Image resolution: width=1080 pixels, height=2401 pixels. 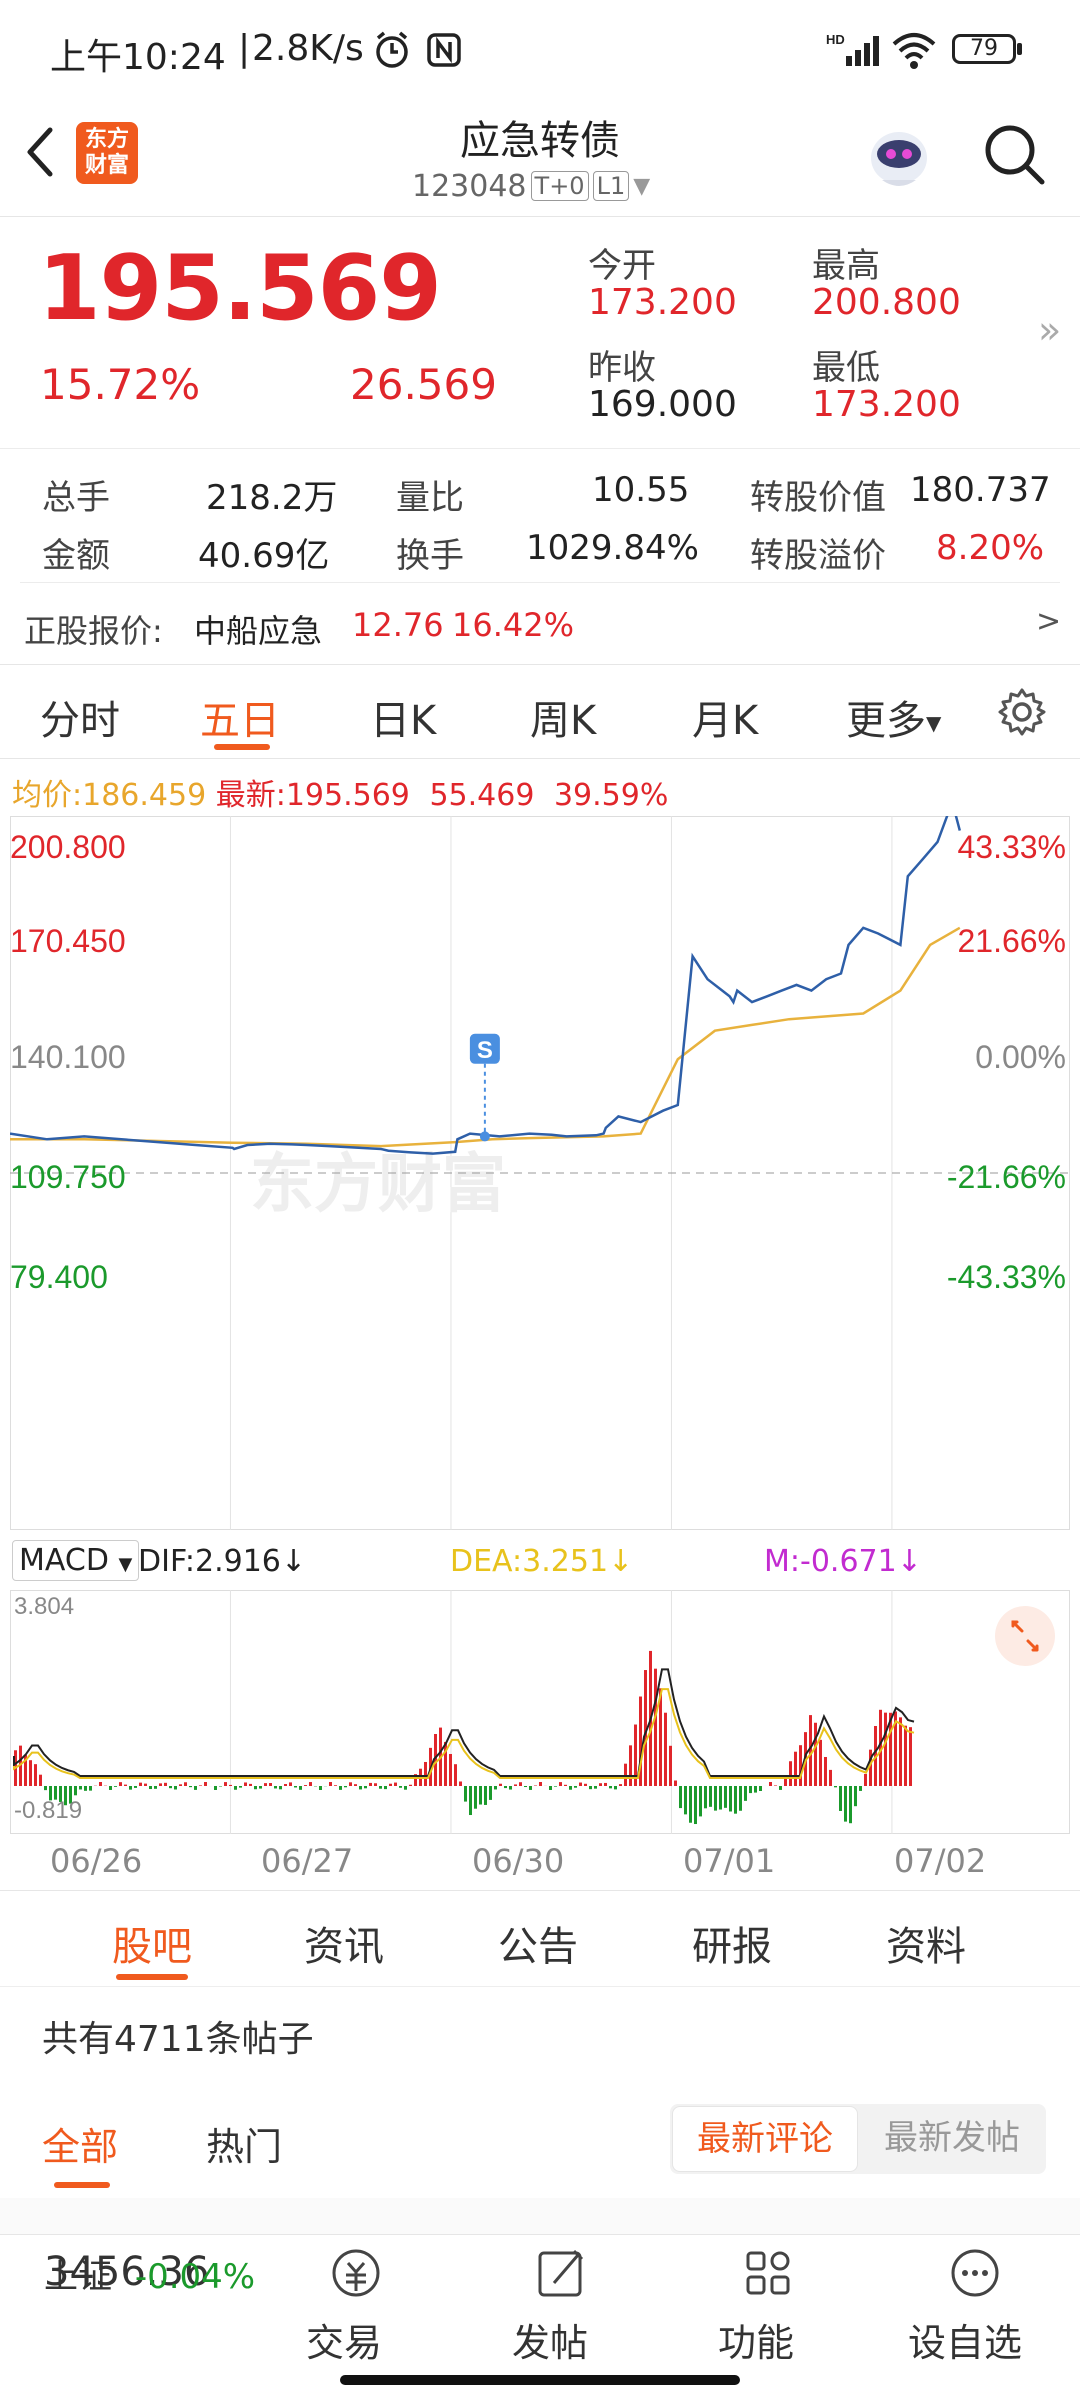 What do you see at coordinates (899, 155) in the screenshot?
I see `robot-avatar-icon` at bounding box center [899, 155].